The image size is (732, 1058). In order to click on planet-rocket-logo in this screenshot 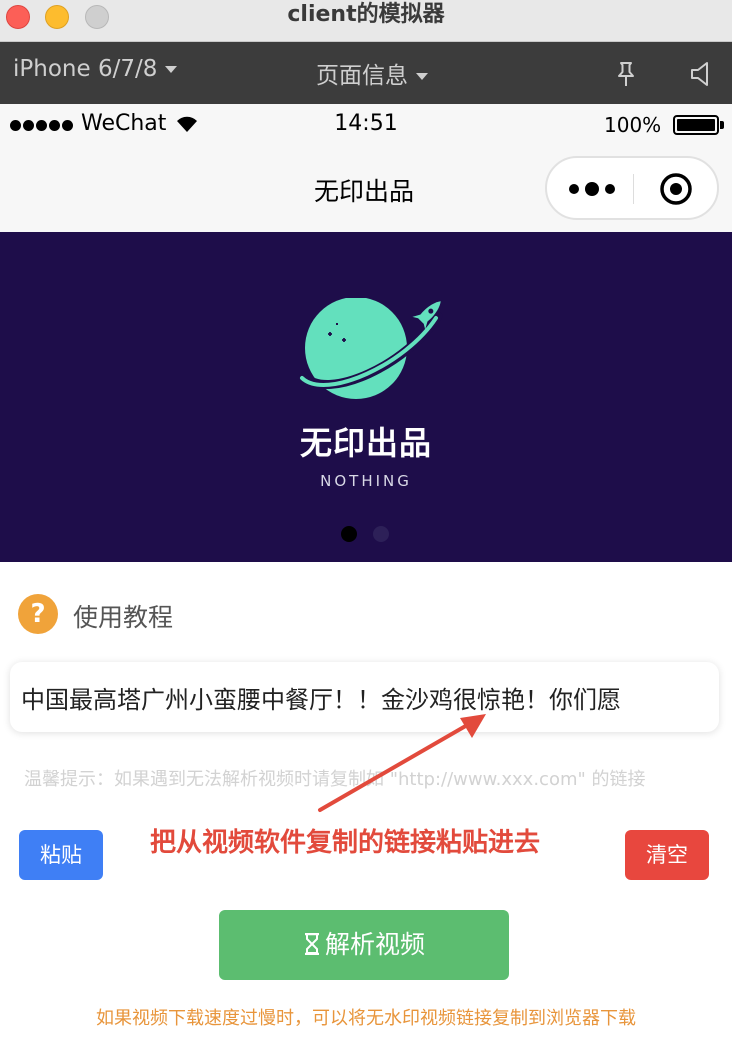, I will do `click(371, 348)`.